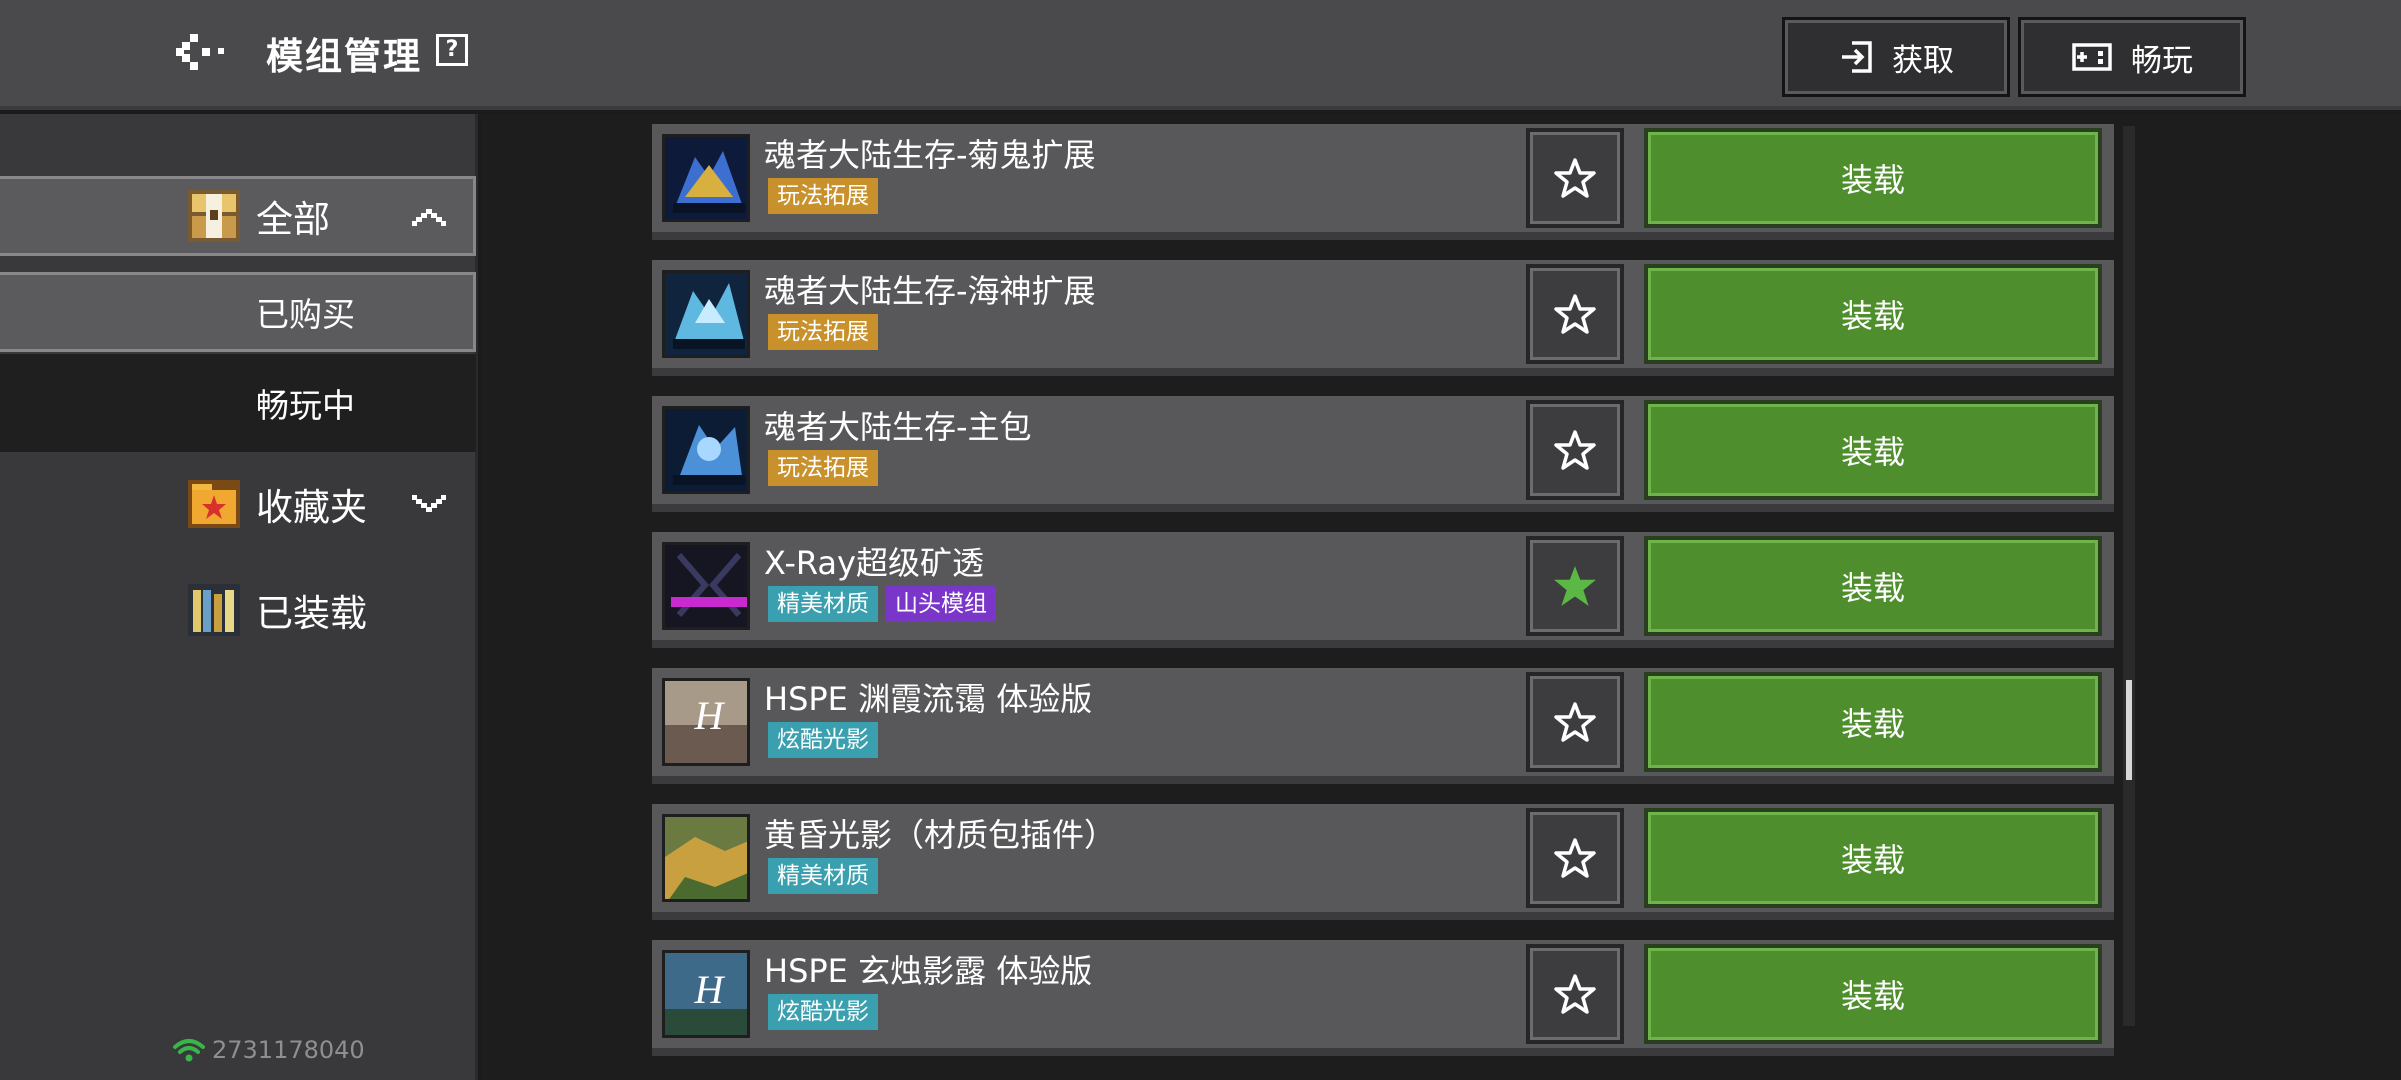  I want to click on mod-row: 魂者大陆生存-主包玩法拓展 装载, so click(1383, 454).